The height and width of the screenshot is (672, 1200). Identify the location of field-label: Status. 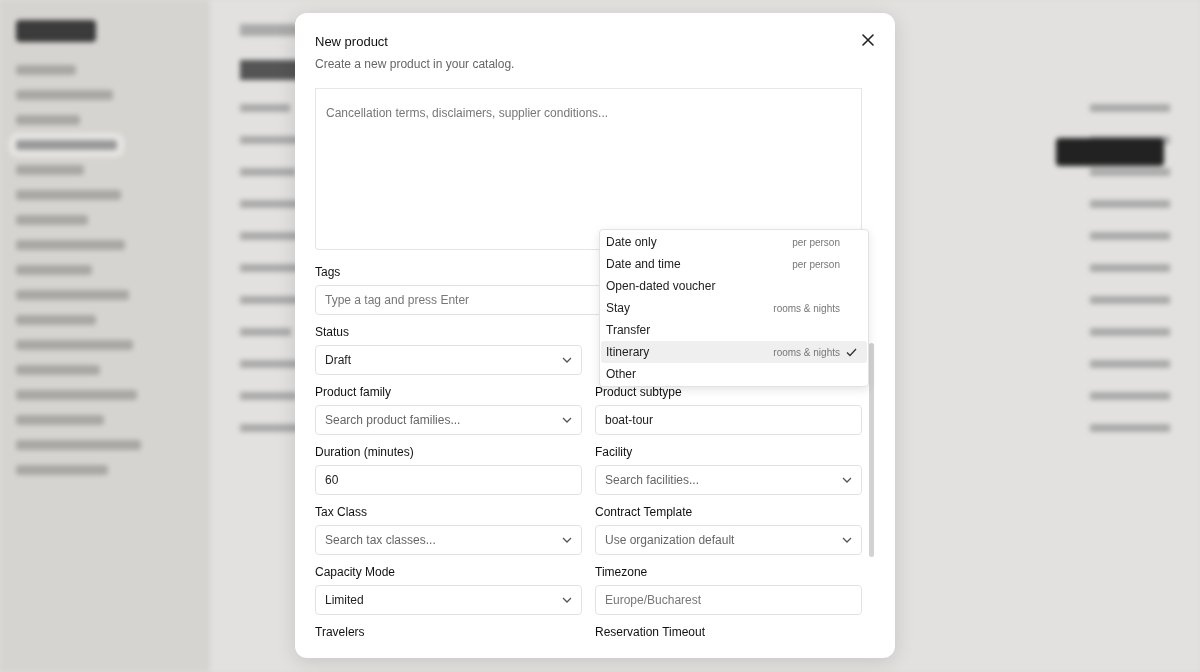
(332, 332).